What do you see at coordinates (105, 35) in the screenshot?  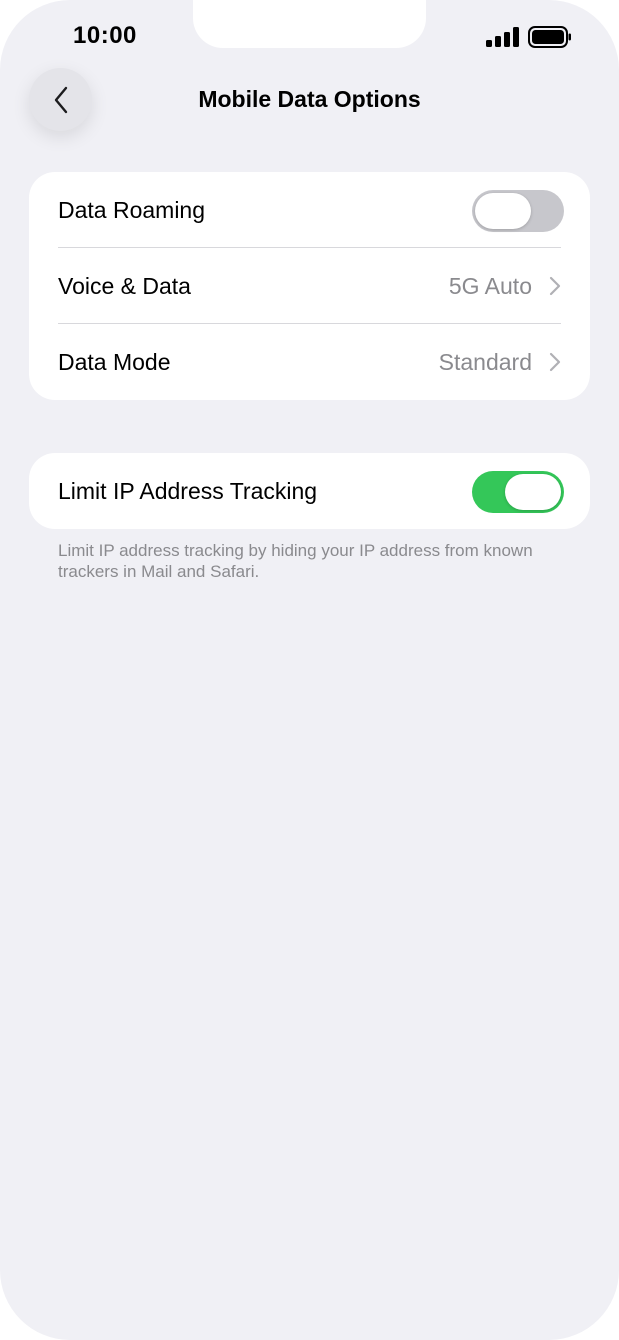 I see `status-time: 10:00` at bounding box center [105, 35].